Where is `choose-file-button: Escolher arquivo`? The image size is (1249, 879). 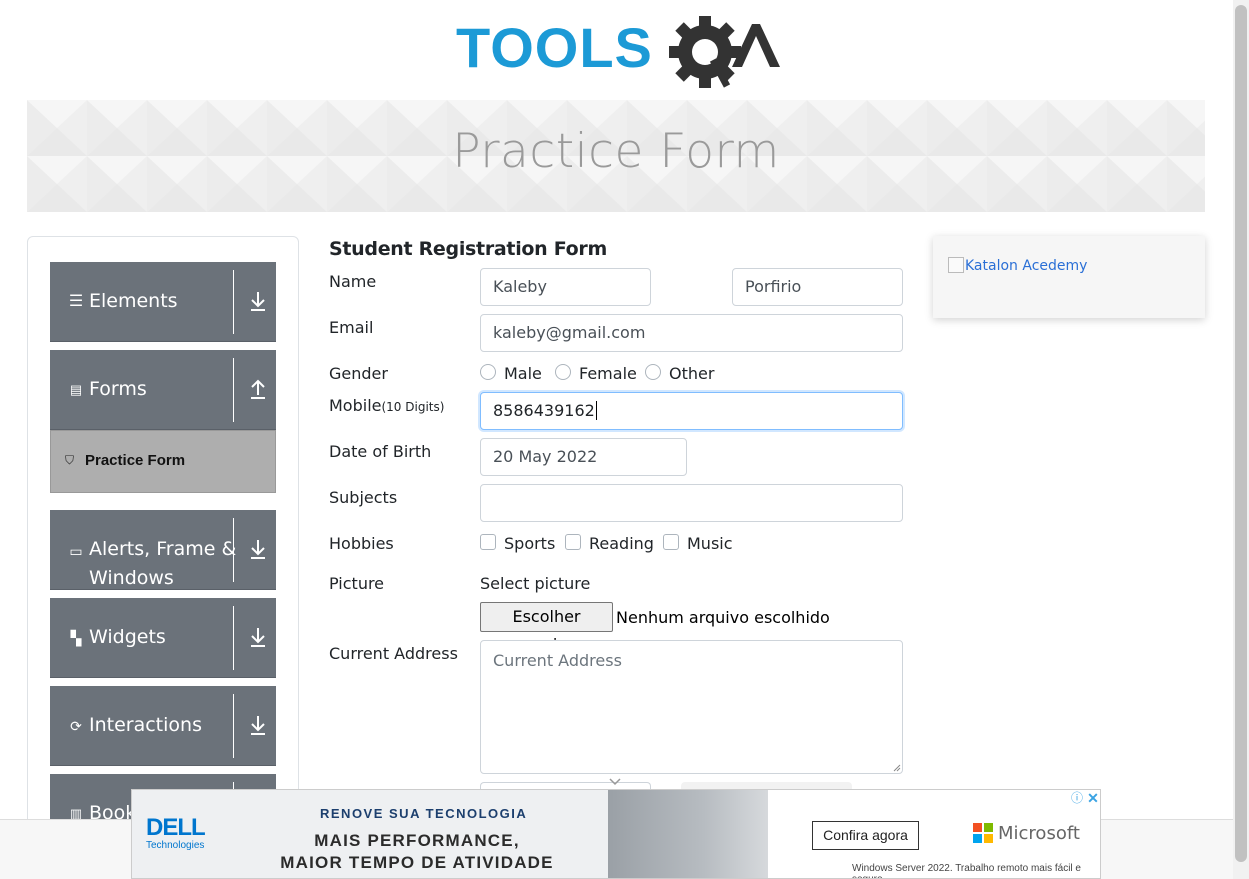
choose-file-button: Escolher arquivo is located at coordinates (546, 628).